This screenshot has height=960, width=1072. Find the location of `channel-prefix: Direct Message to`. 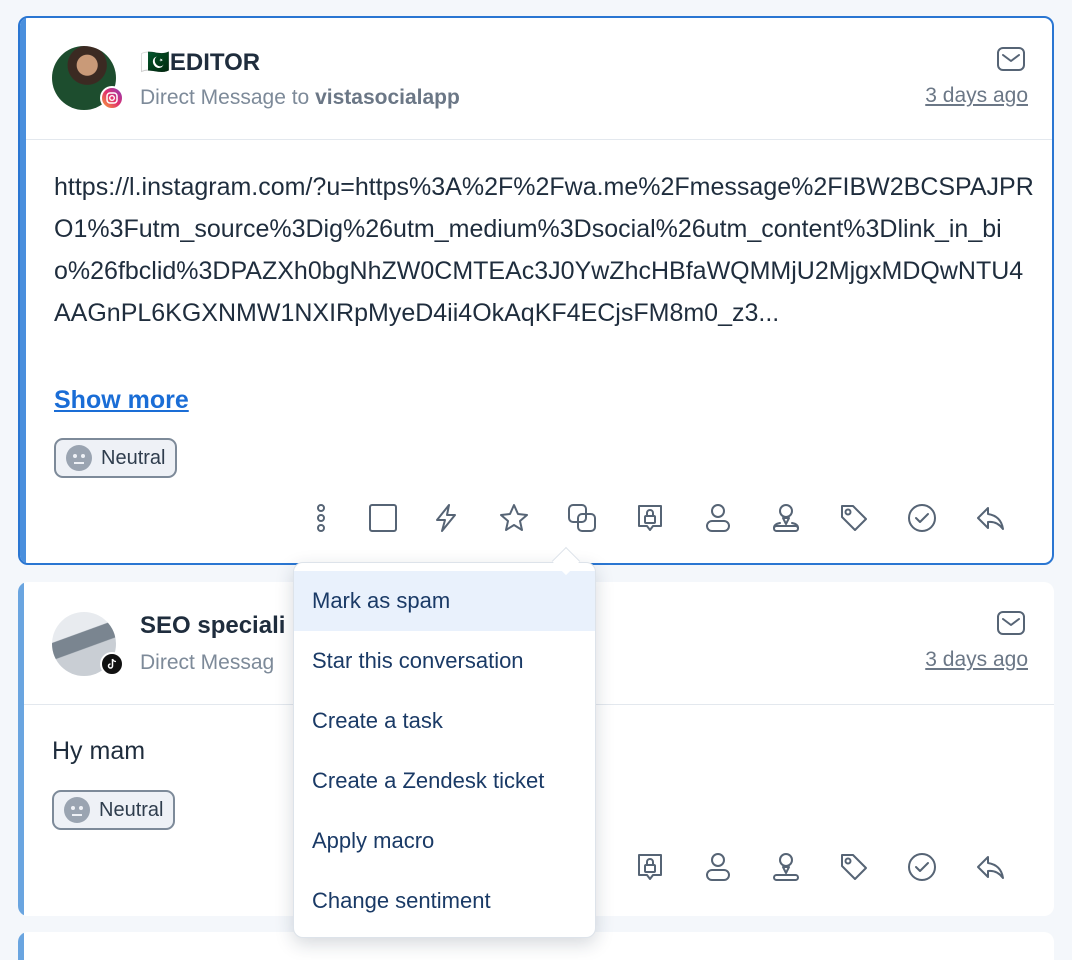

channel-prefix: Direct Message to is located at coordinates (228, 97).